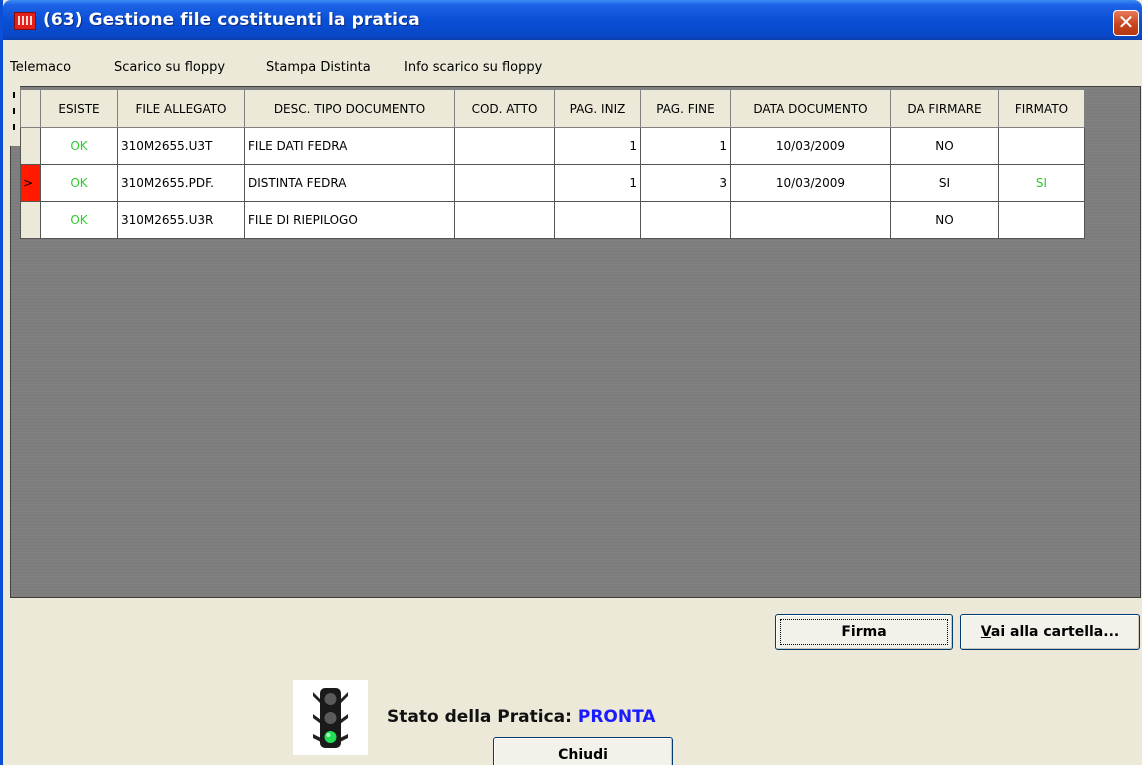 The image size is (1142, 765). Describe the element at coordinates (79, 108) in the screenshot. I see `col-esiste: ESISTE` at that location.